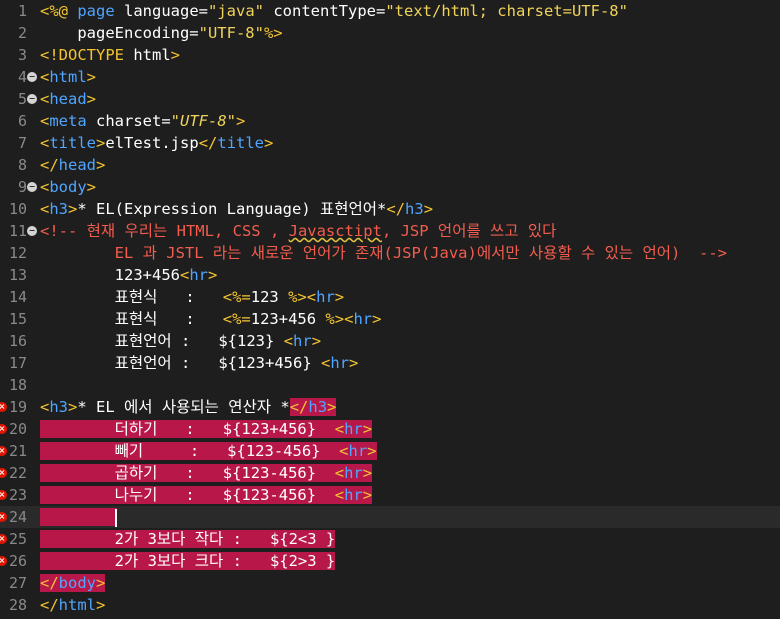 The height and width of the screenshot is (619, 780). I want to click on code-line: 28 </html>, so click(390, 605).